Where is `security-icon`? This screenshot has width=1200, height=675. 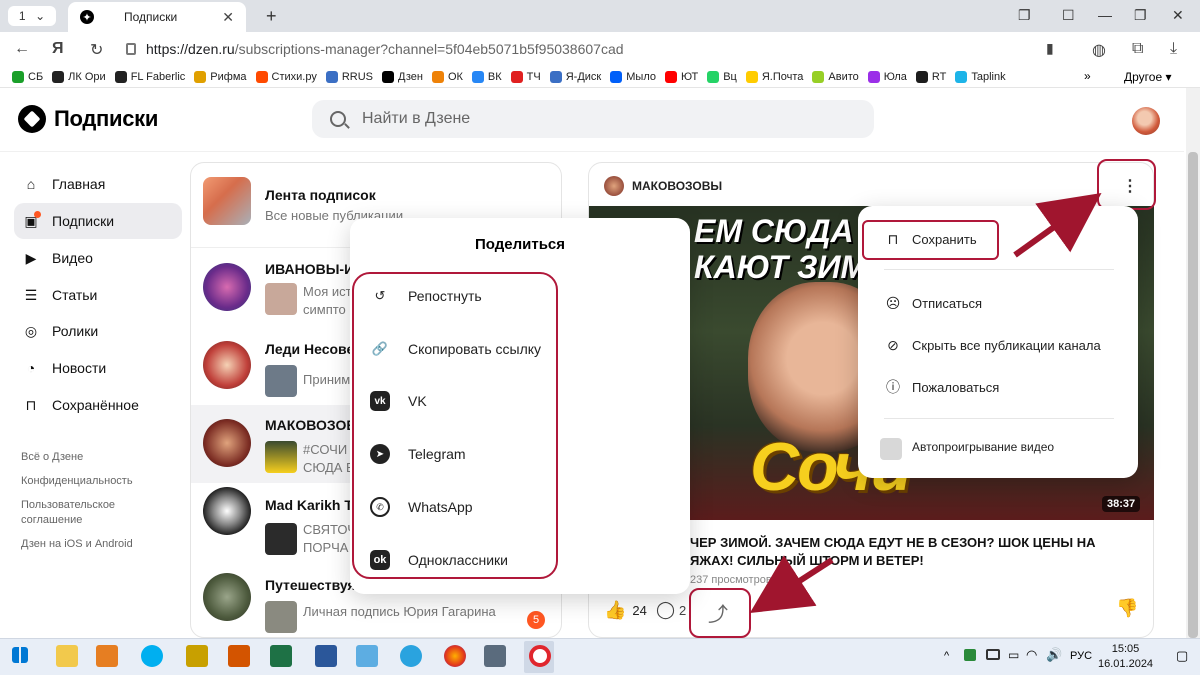 security-icon is located at coordinates (970, 655).